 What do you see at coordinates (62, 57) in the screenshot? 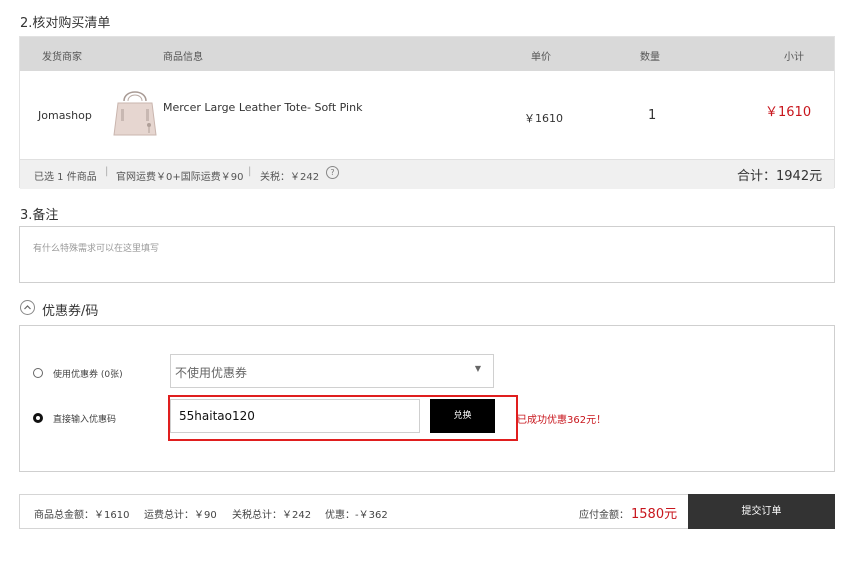
I see `header-seller: 发货商家` at bounding box center [62, 57].